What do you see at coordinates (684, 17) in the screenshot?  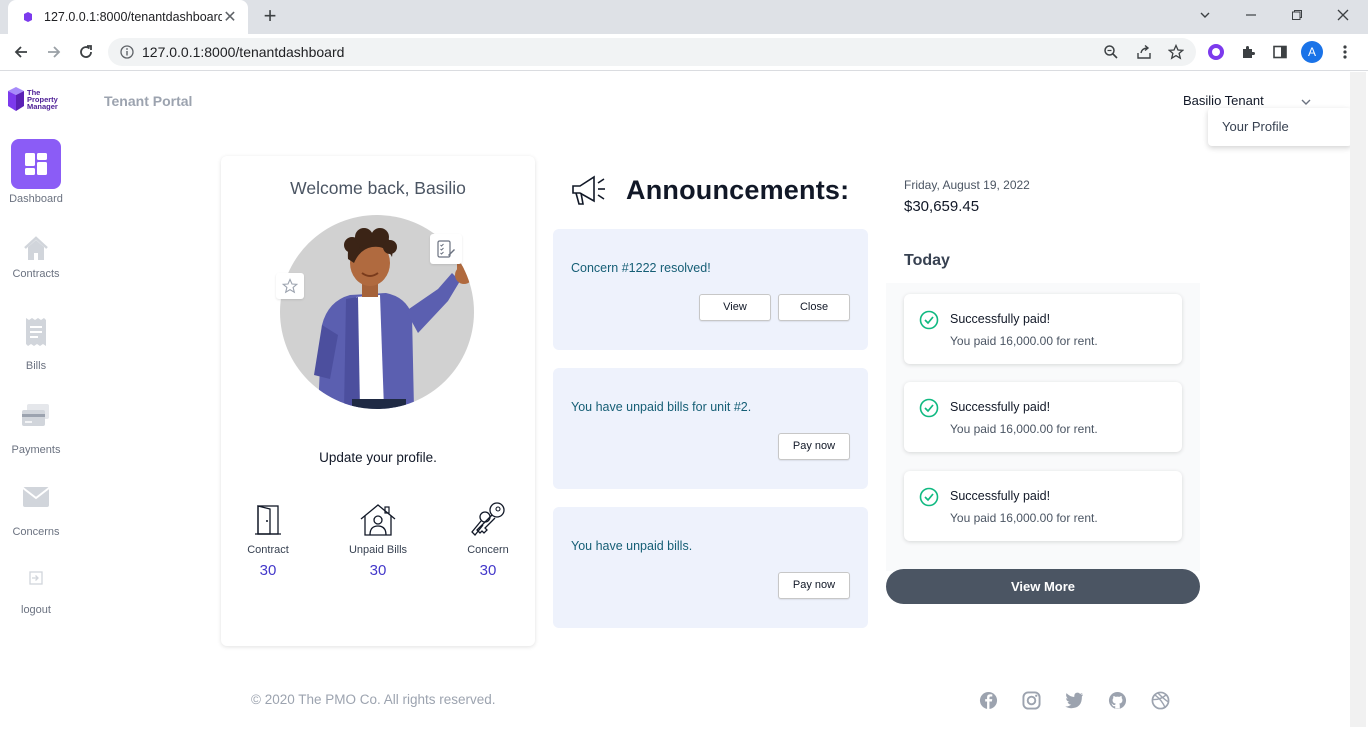 I see `browser-tabbar: 127.0.0.1:8000/tenantdashboard ✕ +` at bounding box center [684, 17].